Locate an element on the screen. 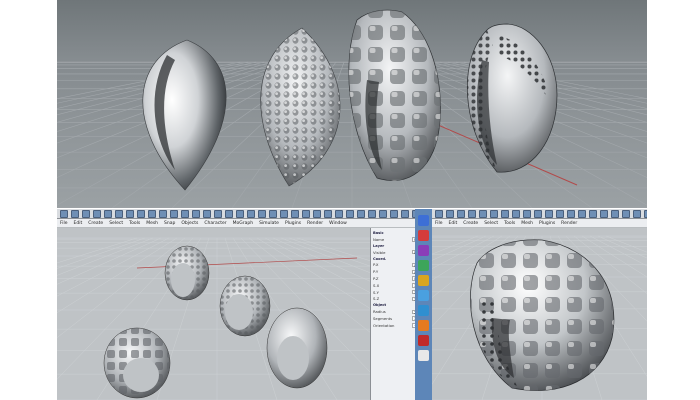  app-icon-red-circle is located at coordinates (423, 340).